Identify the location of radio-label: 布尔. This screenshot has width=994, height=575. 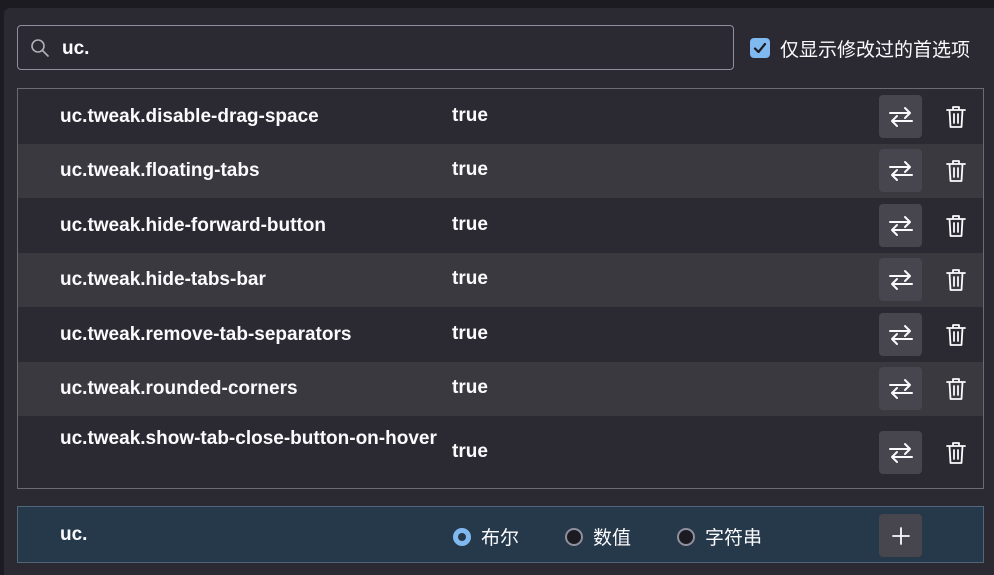
(500, 538).